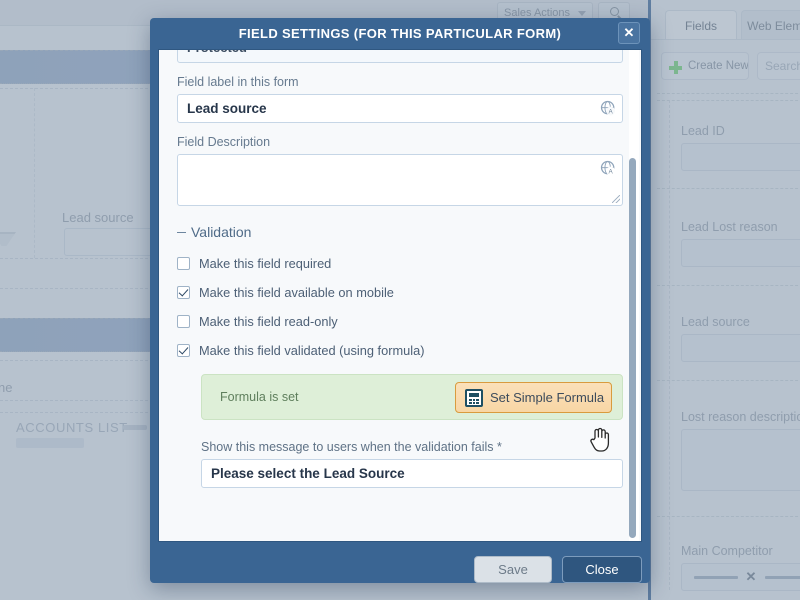  I want to click on validation-legend: Validation, so click(218, 232).